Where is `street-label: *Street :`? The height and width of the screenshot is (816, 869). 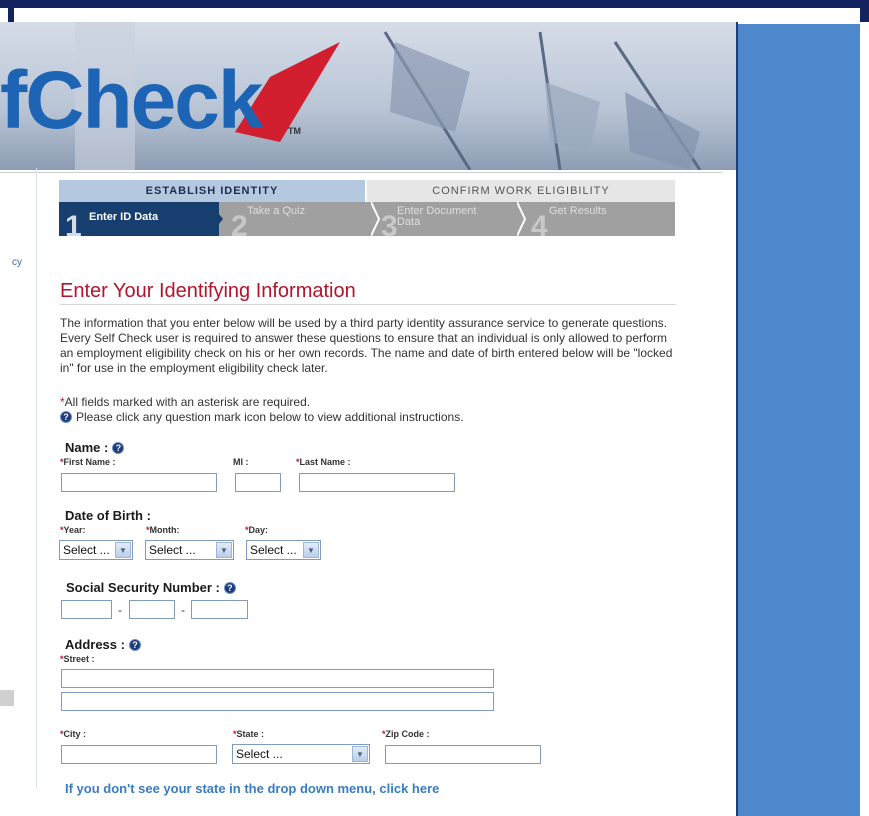
street-label: *Street : is located at coordinates (77, 659).